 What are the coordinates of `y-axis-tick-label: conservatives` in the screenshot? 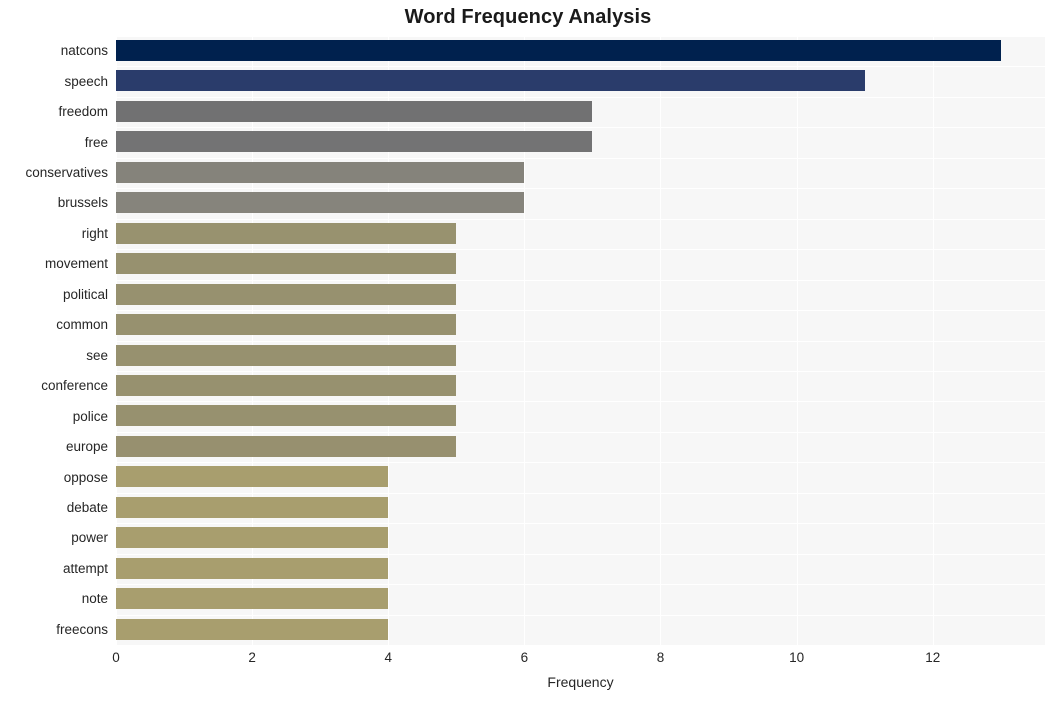 It's located at (66, 173).